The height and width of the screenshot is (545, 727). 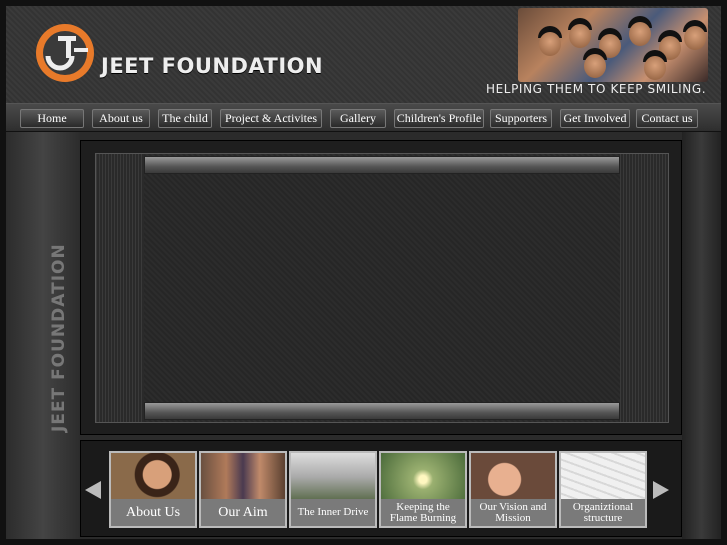 I want to click on thumb-about-us: About Us, so click(x=153, y=489).